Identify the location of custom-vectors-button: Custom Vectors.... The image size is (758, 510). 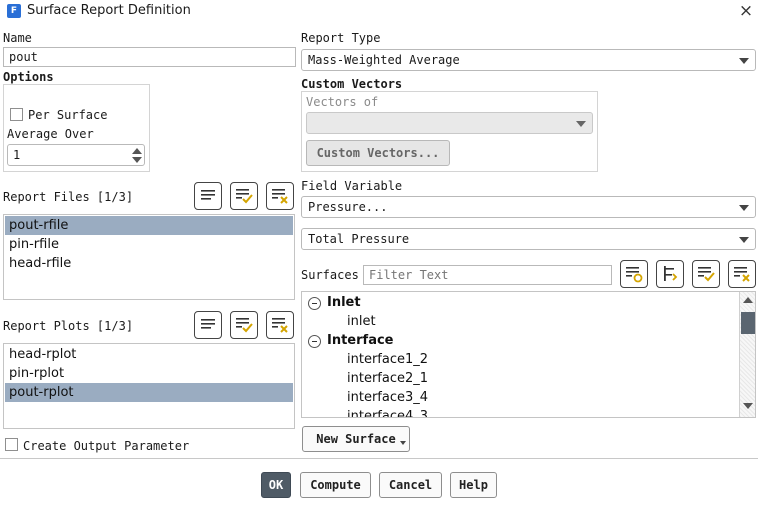
(378, 153).